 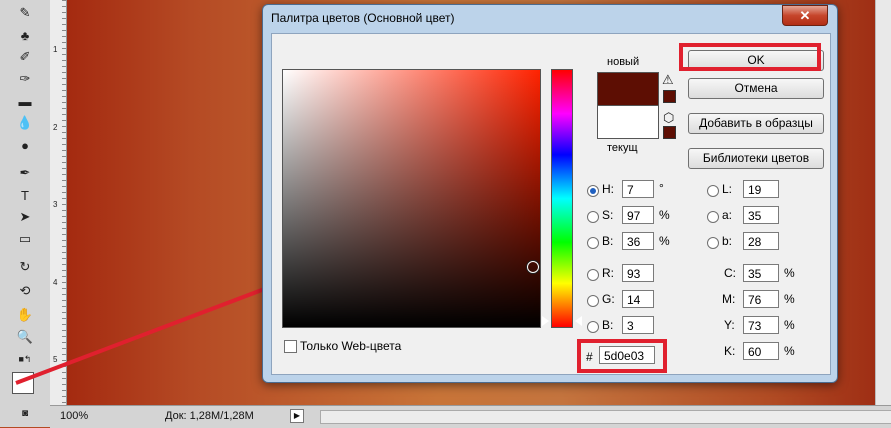 I want to click on g-input: 14, so click(x=638, y=299).